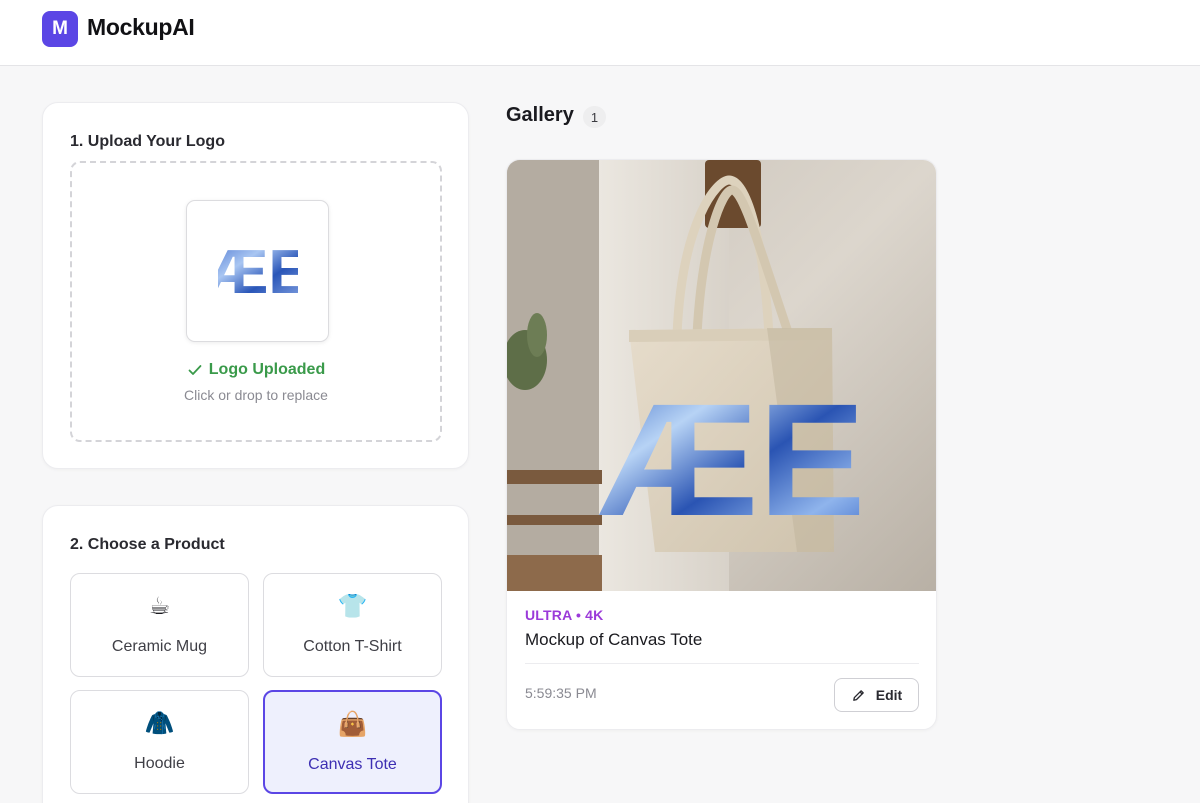 The width and height of the screenshot is (1200, 803). What do you see at coordinates (159, 606) in the screenshot?
I see `mug-icon: ☕` at bounding box center [159, 606].